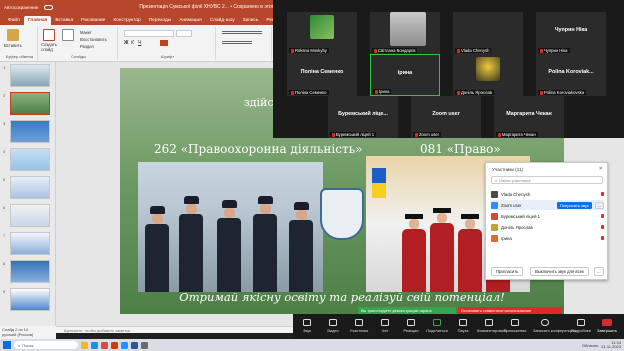 The image size is (624, 351). What do you see at coordinates (237, 42) in the screenshot?
I see `bullets-icon` at bounding box center [237, 42].